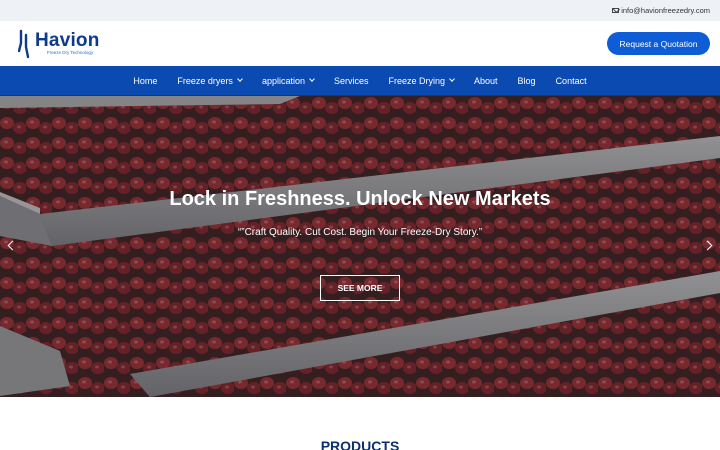  I want to click on contact-email: info@havionfreezedry.com, so click(661, 10).